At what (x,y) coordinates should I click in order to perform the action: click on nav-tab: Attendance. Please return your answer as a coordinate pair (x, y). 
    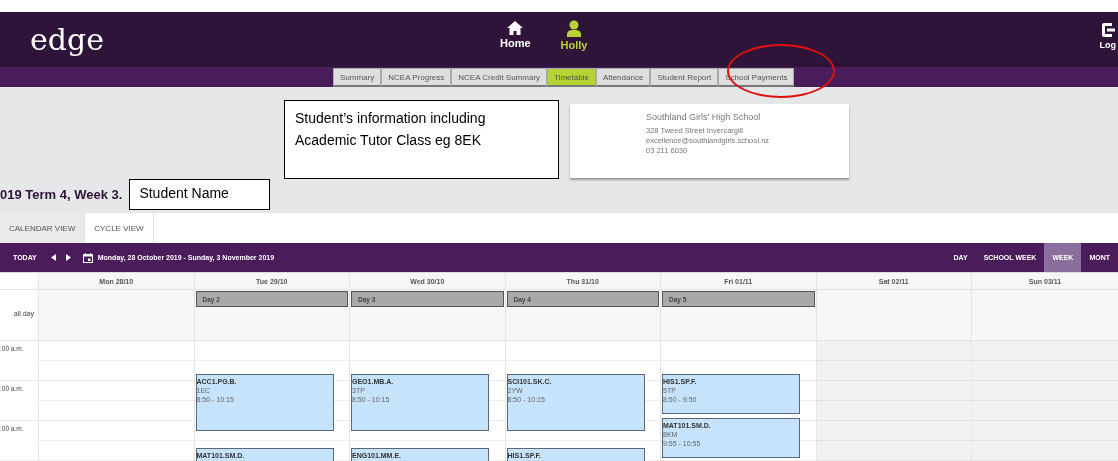
    Looking at the image, I should click on (623, 77).